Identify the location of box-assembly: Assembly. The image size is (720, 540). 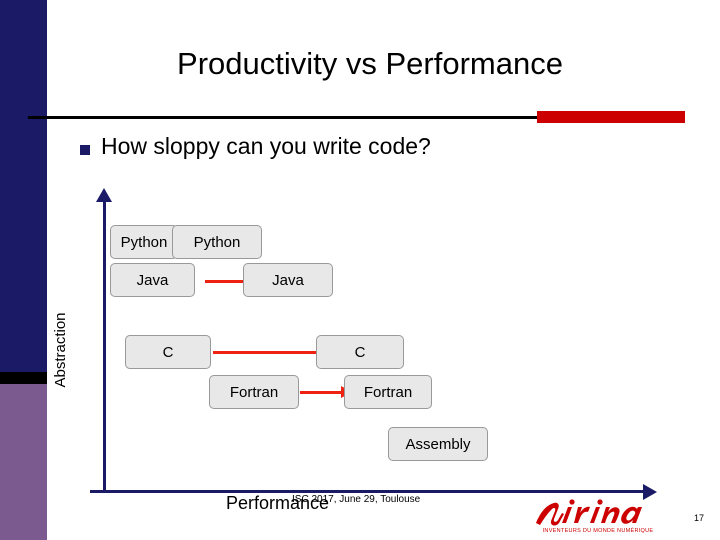
(438, 444).